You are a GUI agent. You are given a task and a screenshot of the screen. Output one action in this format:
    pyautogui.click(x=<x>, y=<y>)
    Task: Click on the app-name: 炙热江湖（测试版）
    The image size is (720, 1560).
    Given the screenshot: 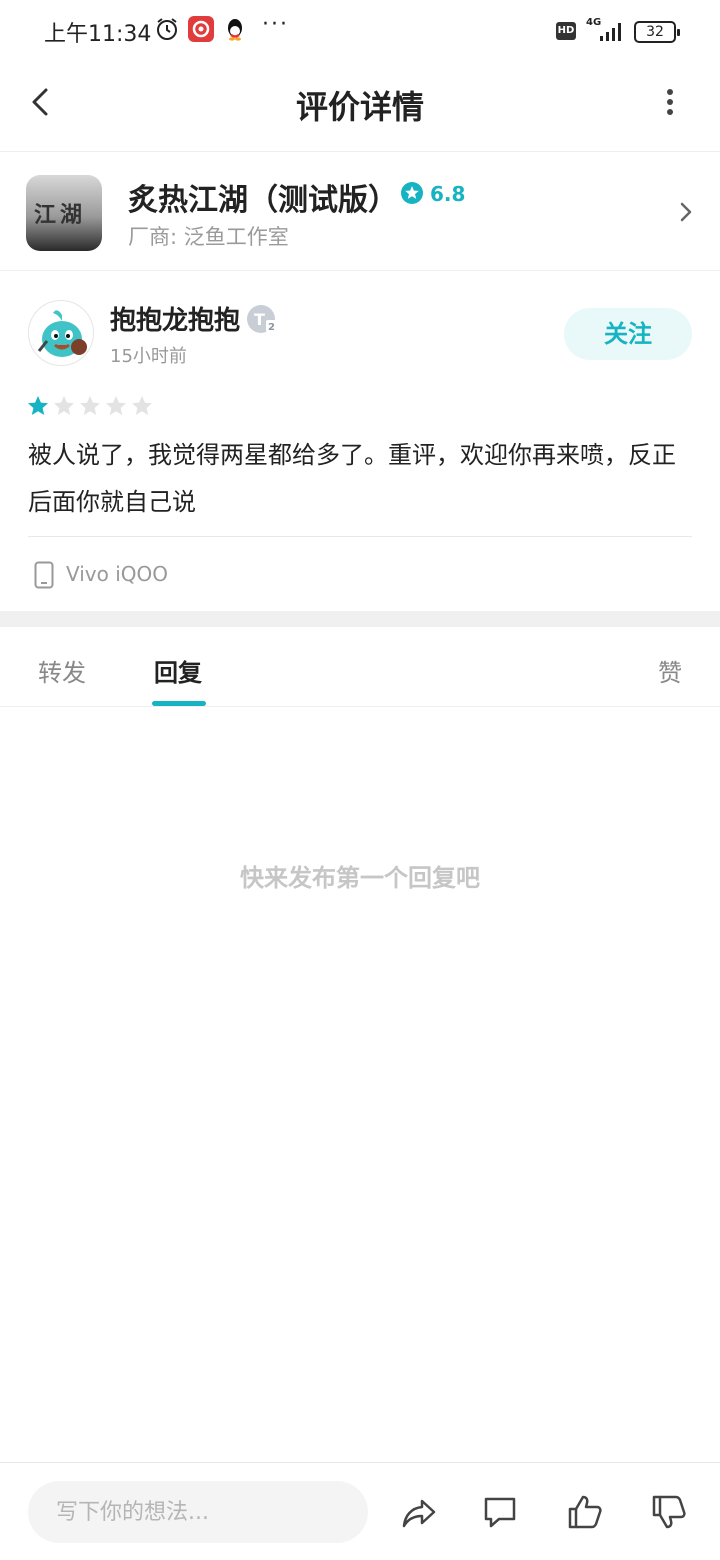 What is the action you would take?
    pyautogui.click(x=263, y=200)
    